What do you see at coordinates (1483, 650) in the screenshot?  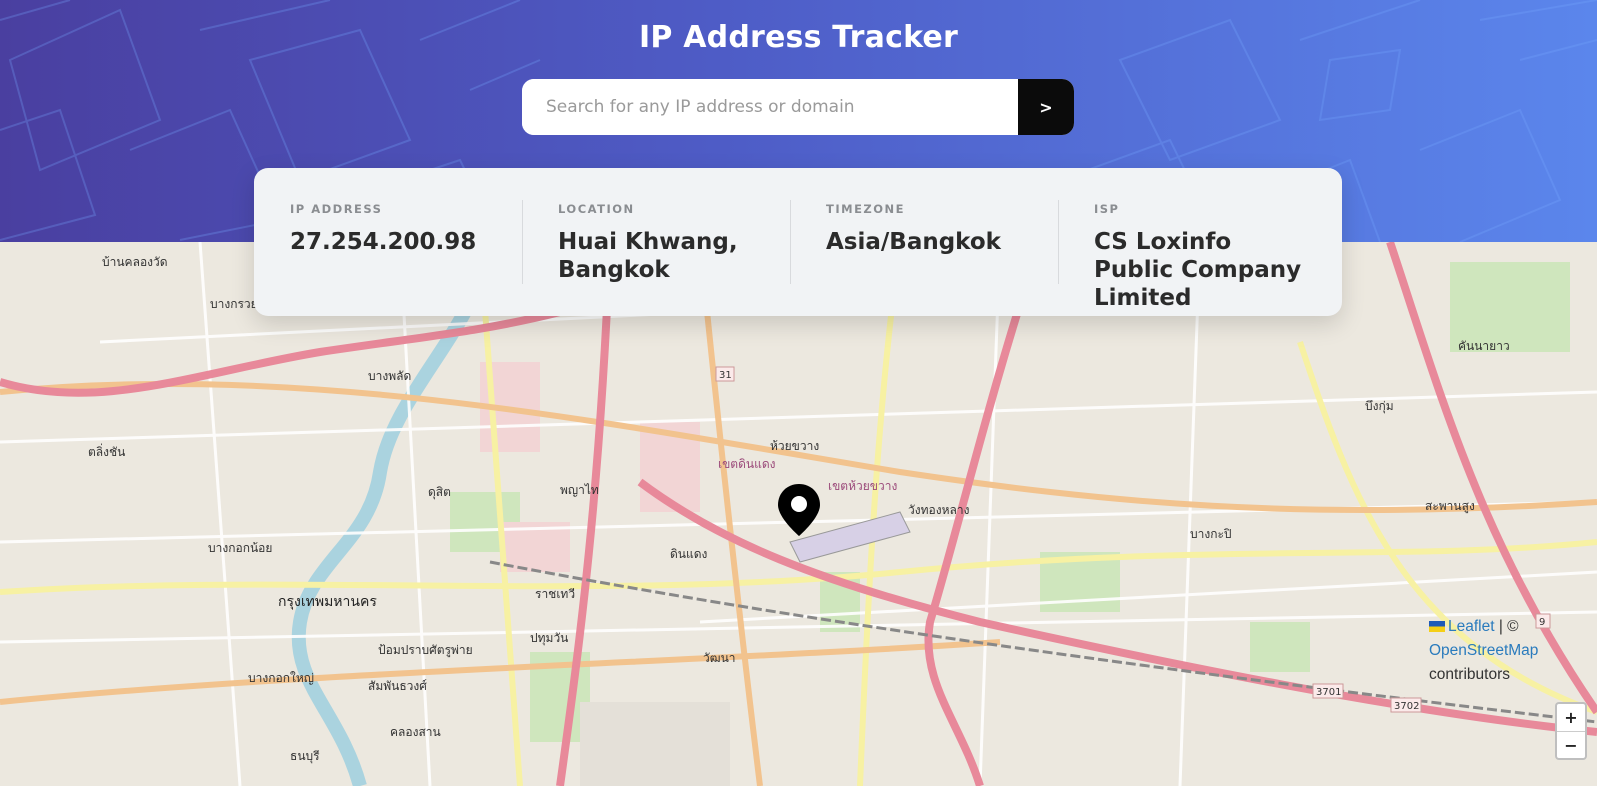 I see `openstreetmap-link: OpenStreetMap` at bounding box center [1483, 650].